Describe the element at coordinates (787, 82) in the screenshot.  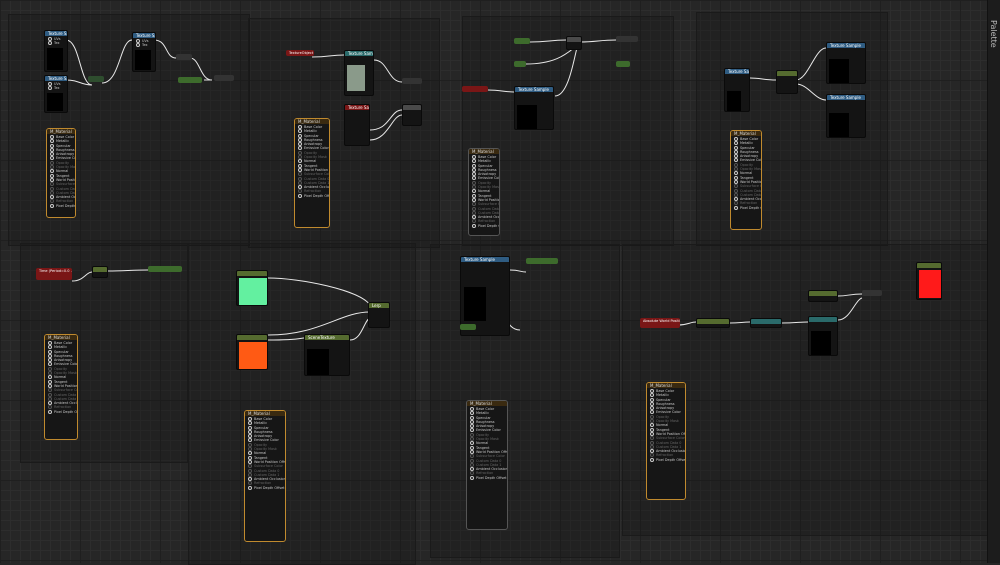
I see `break-out-node` at that location.